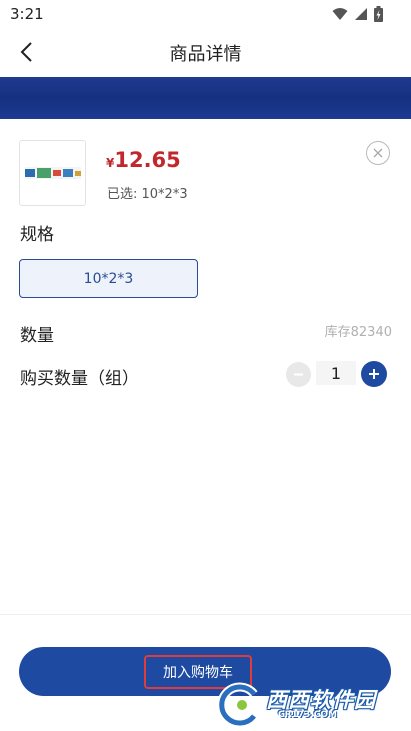 The height and width of the screenshot is (731, 411). Describe the element at coordinates (336, 373) in the screenshot. I see `quantity-input: 1` at that location.